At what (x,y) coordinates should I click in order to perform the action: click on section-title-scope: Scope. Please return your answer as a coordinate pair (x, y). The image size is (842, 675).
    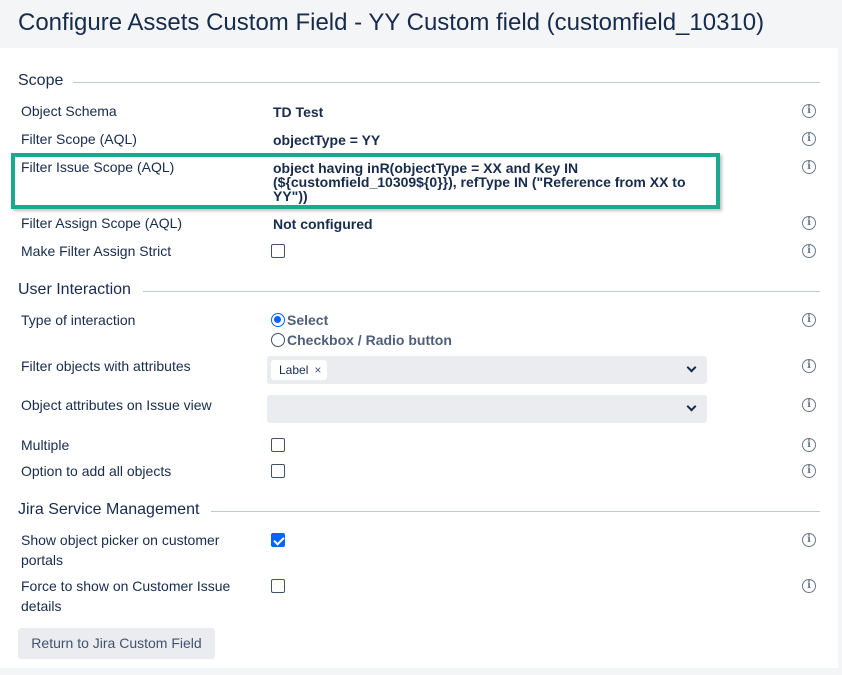
    Looking at the image, I should click on (41, 80).